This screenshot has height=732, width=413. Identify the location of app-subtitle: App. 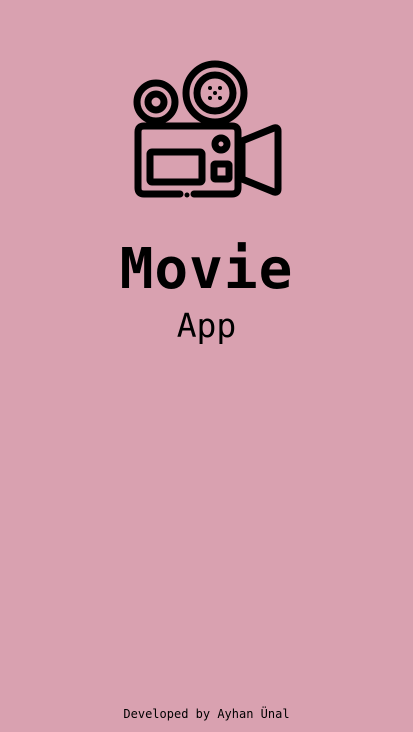
(206, 325).